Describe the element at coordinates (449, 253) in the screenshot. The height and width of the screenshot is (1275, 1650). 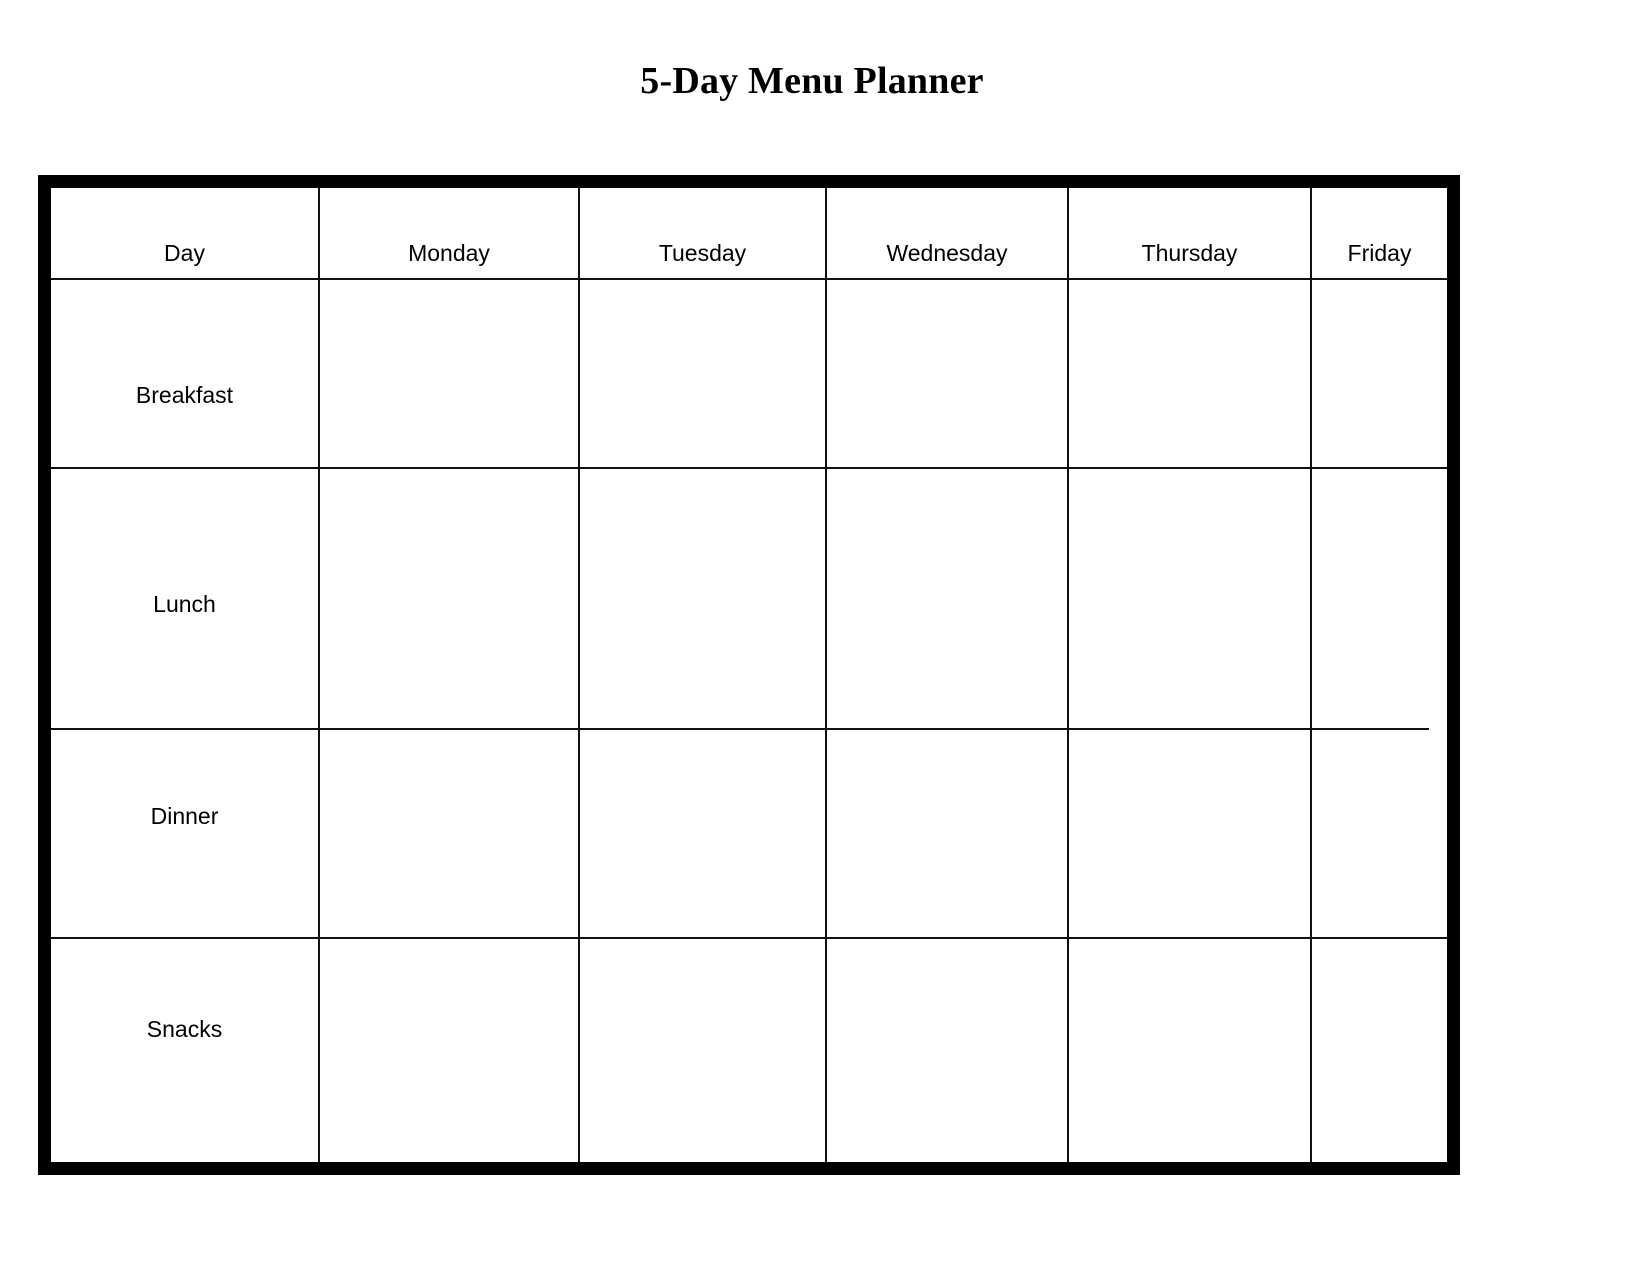
I see `day-header-label: Monday` at that location.